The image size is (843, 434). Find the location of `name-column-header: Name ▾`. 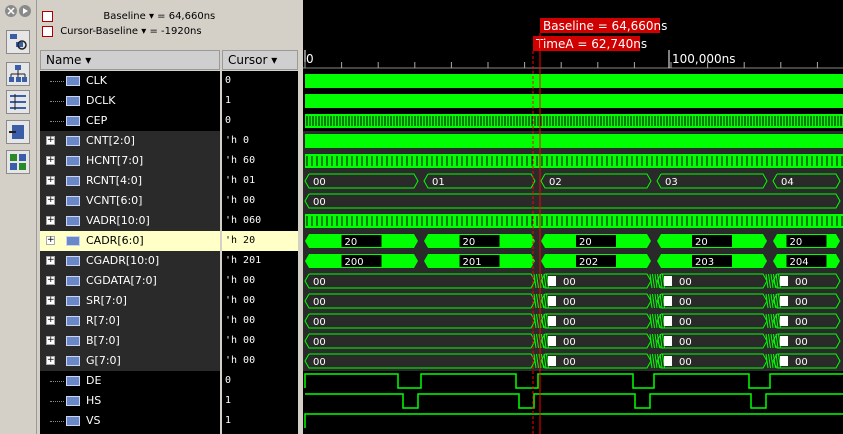

name-column-header: Name ▾ is located at coordinates (130, 60).